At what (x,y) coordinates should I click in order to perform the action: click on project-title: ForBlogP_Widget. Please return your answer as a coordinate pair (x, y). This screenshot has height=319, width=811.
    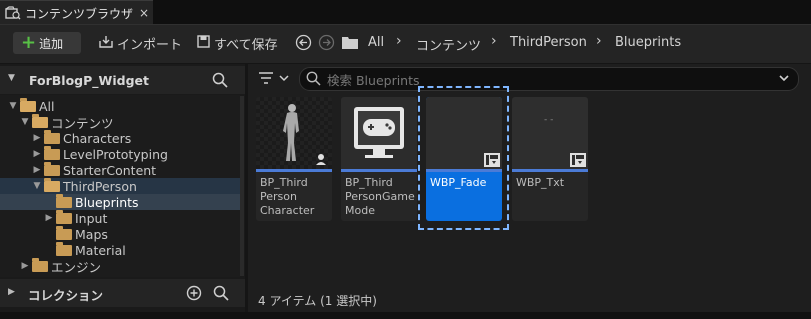
    Looking at the image, I should click on (89, 80).